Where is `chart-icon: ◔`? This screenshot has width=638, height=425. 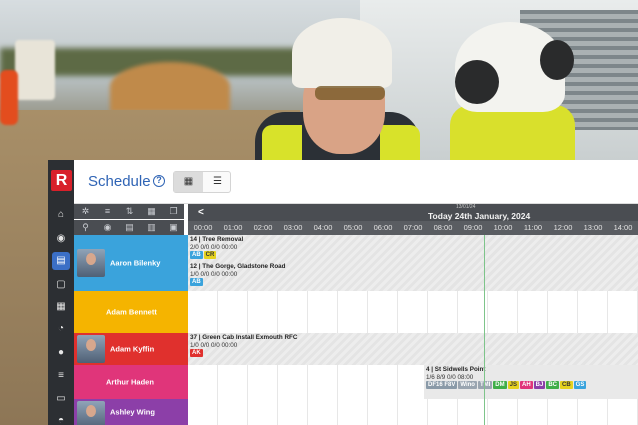 chart-icon: ◔ is located at coordinates (61, 329).